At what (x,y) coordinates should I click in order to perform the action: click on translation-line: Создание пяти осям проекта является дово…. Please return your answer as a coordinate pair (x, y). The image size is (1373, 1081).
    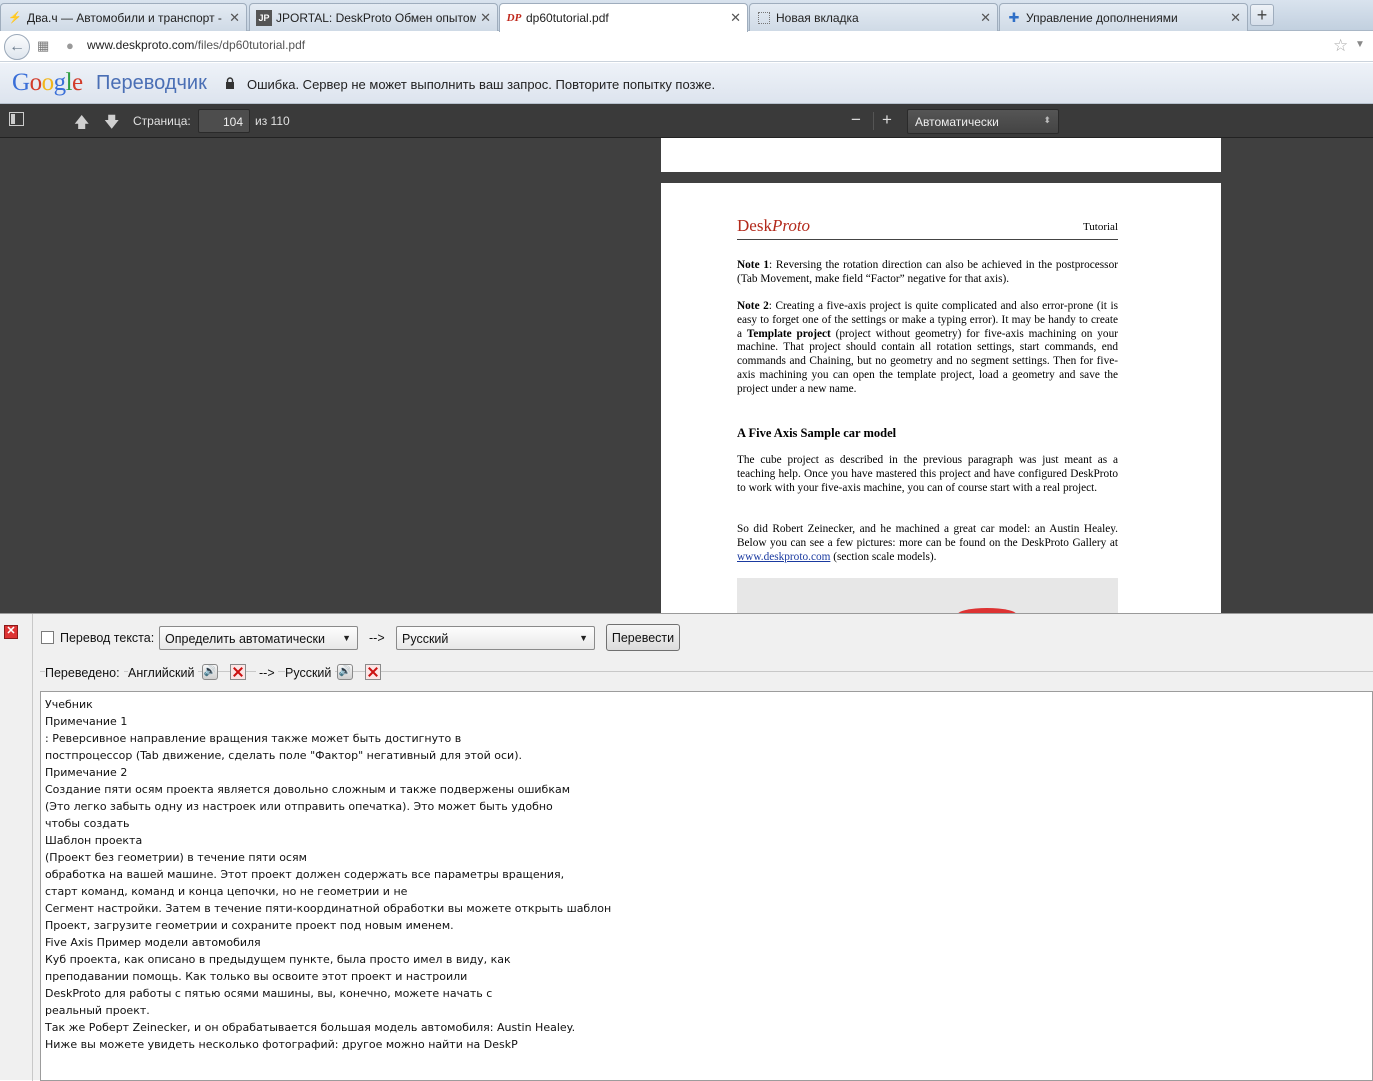
    Looking at the image, I should click on (308, 789).